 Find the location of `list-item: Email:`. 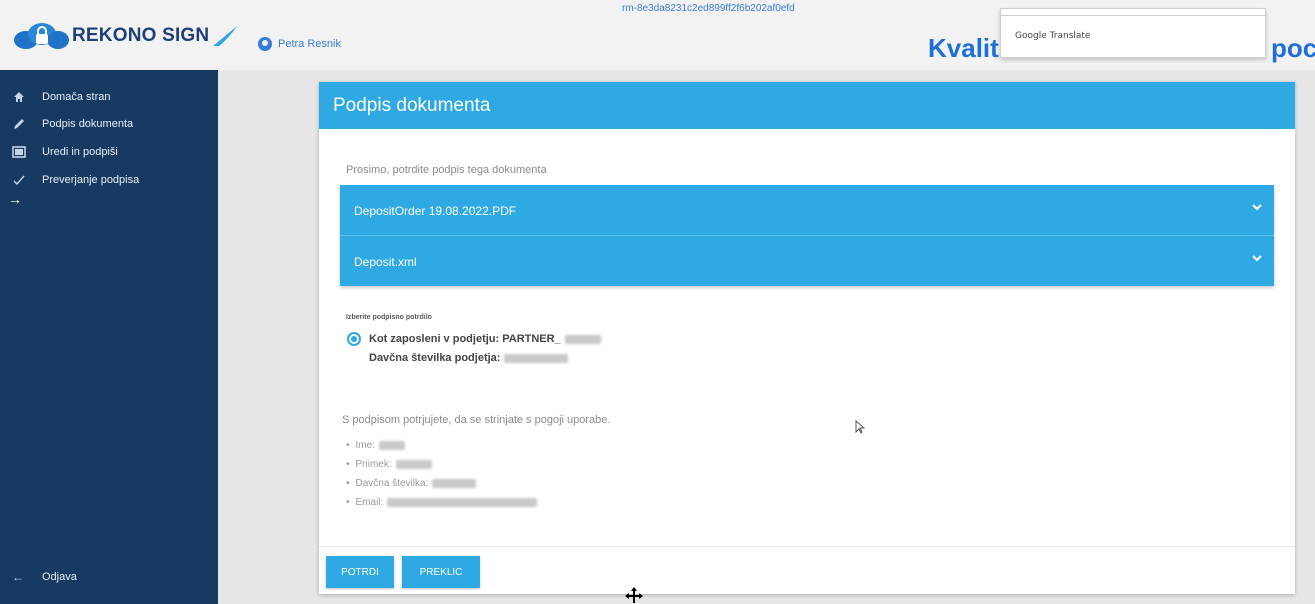

list-item: Email: is located at coordinates (442, 502).